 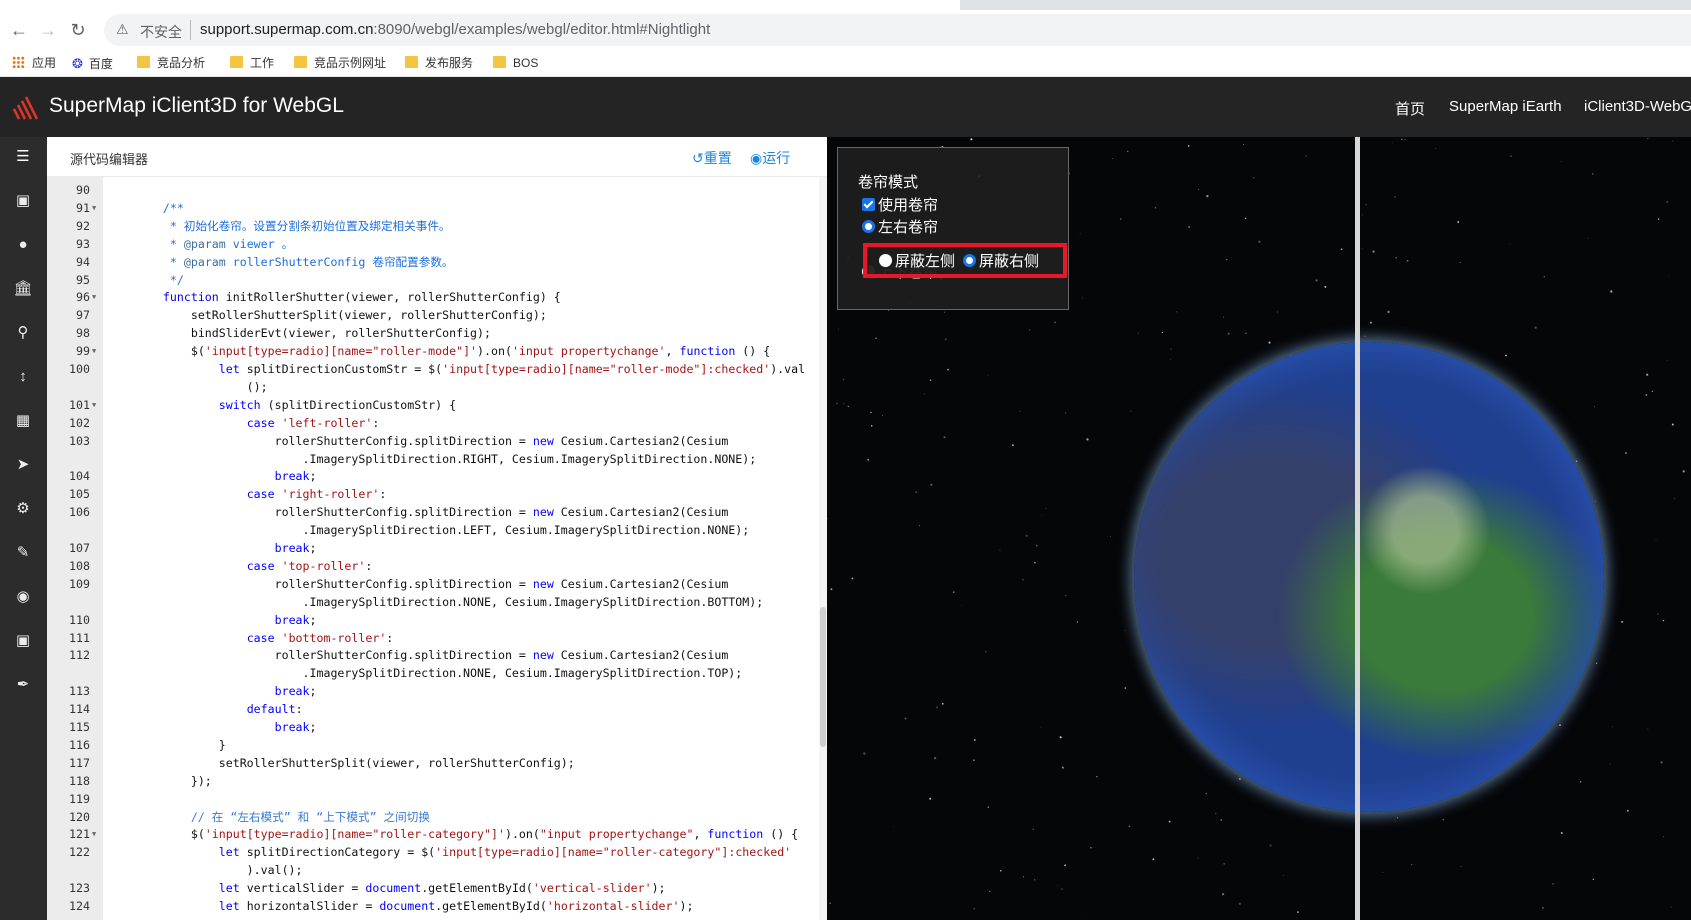 What do you see at coordinates (756, 158) in the screenshot?
I see `play-circle-icon: ◉` at bounding box center [756, 158].